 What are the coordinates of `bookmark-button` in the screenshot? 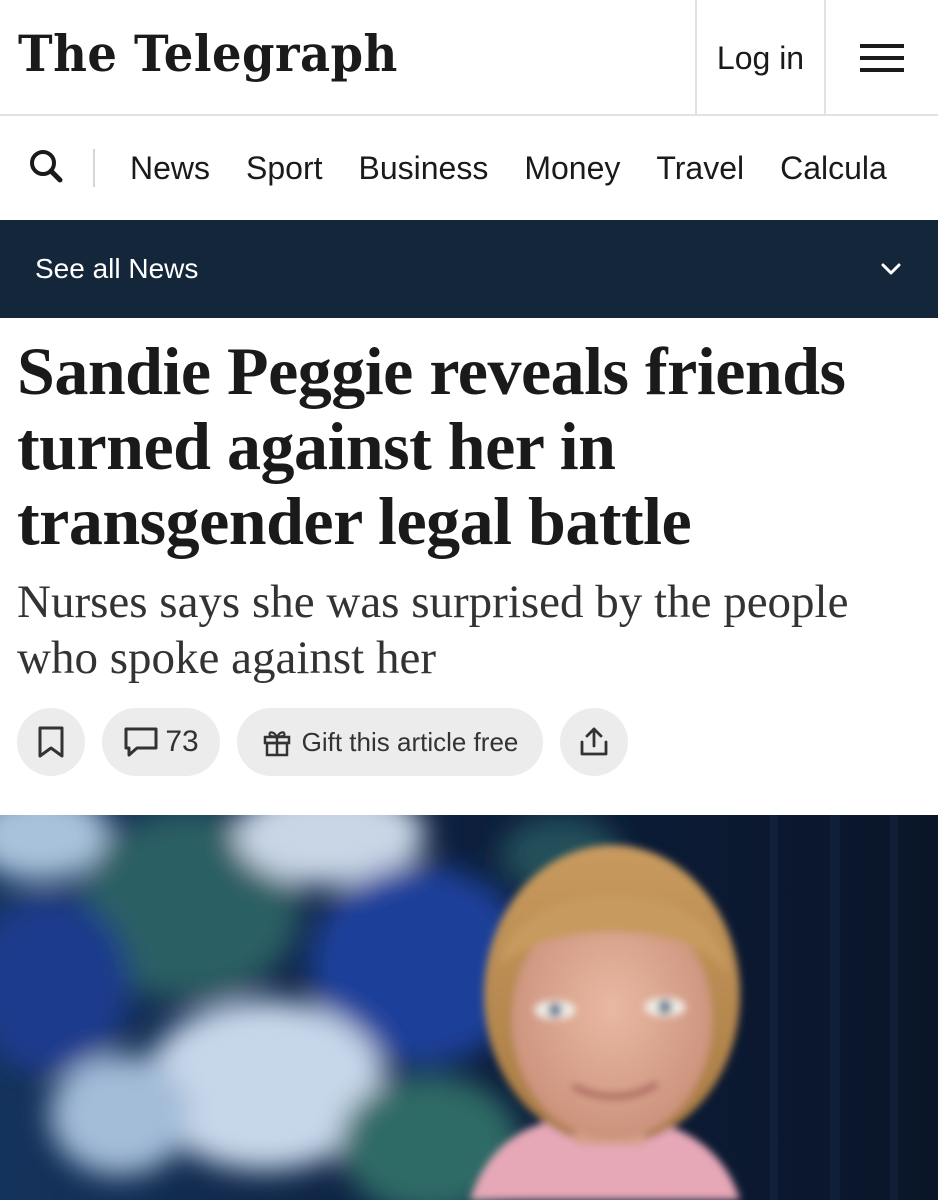 It's located at (51, 742).